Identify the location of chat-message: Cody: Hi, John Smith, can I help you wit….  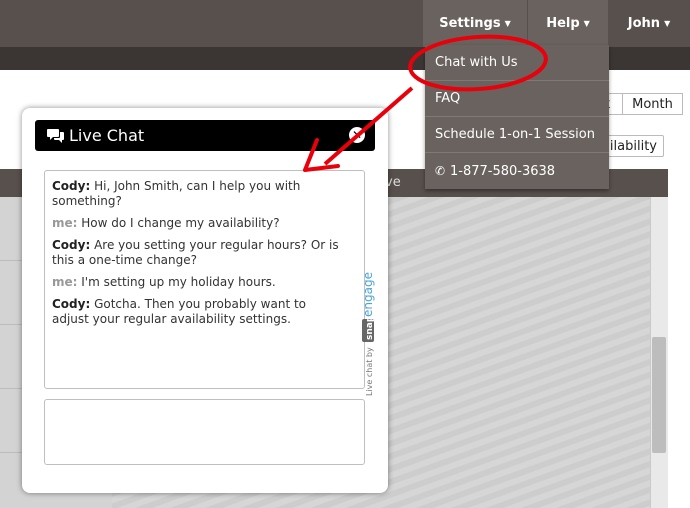
(197, 194).